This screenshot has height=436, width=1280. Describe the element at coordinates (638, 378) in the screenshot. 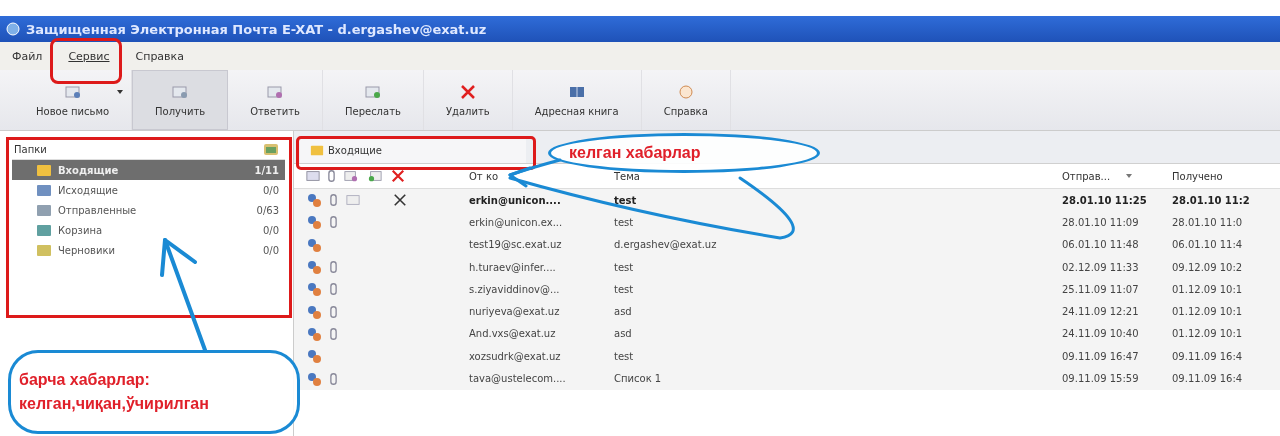

I see `table-cell-text: Список 1` at that location.